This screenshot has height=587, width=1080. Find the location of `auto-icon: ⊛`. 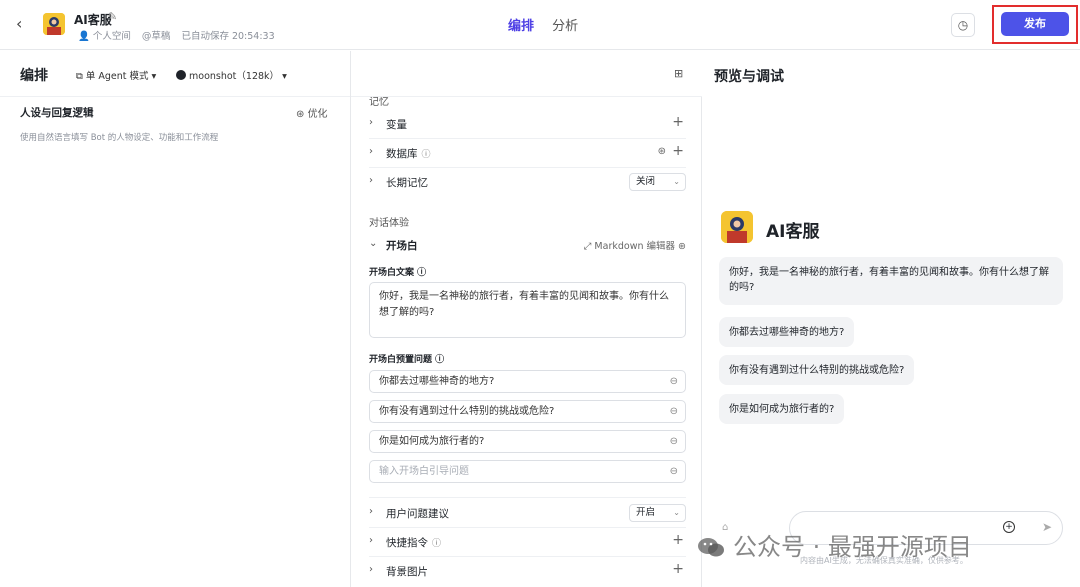

auto-icon: ⊛ is located at coordinates (662, 151).